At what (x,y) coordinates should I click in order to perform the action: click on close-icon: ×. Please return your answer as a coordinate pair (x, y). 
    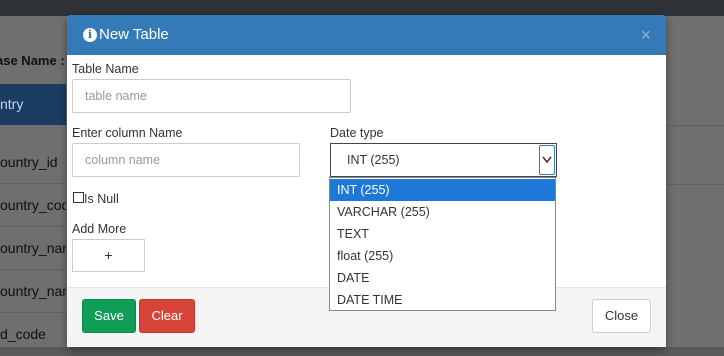
    Looking at the image, I should click on (645, 35).